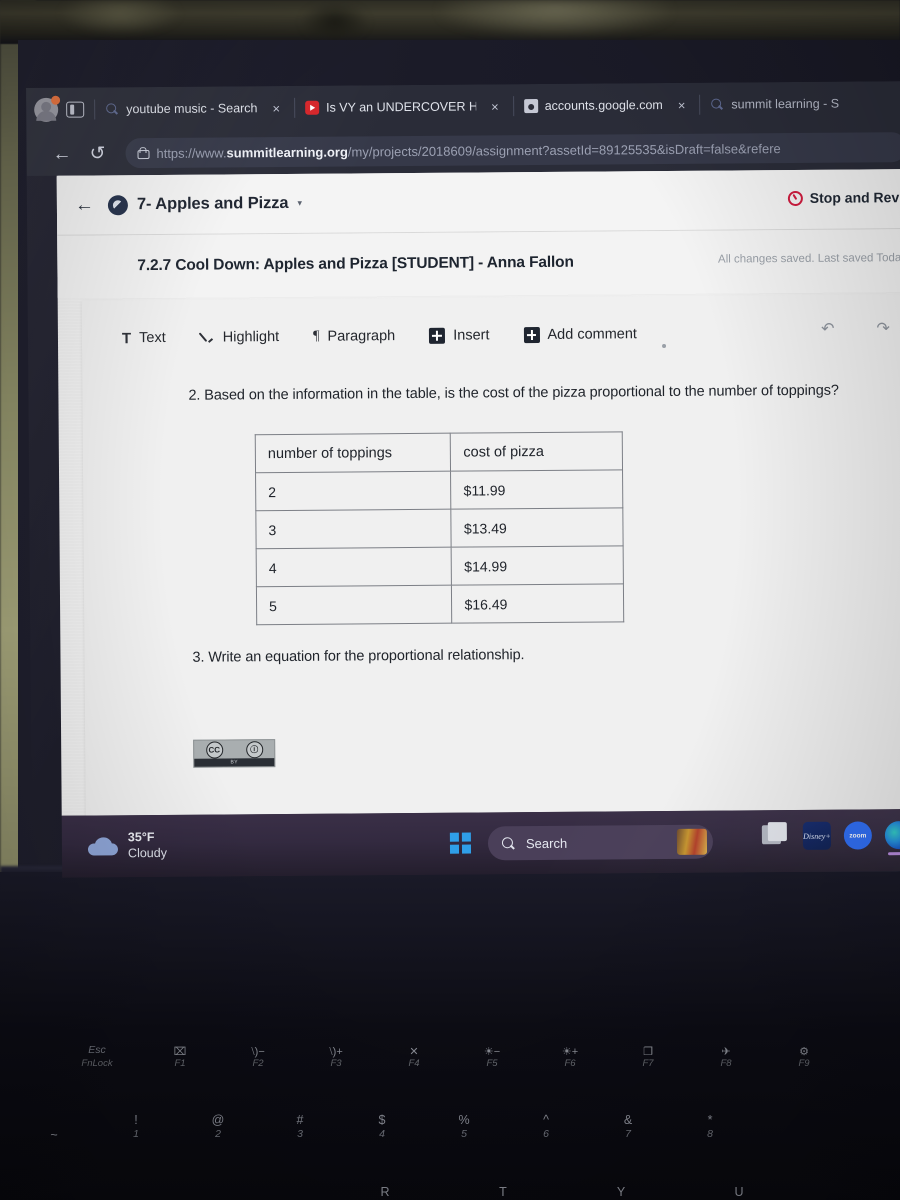 Image resolution: width=900 pixels, height=1200 pixels. I want to click on key-t: T, so click(503, 1192).